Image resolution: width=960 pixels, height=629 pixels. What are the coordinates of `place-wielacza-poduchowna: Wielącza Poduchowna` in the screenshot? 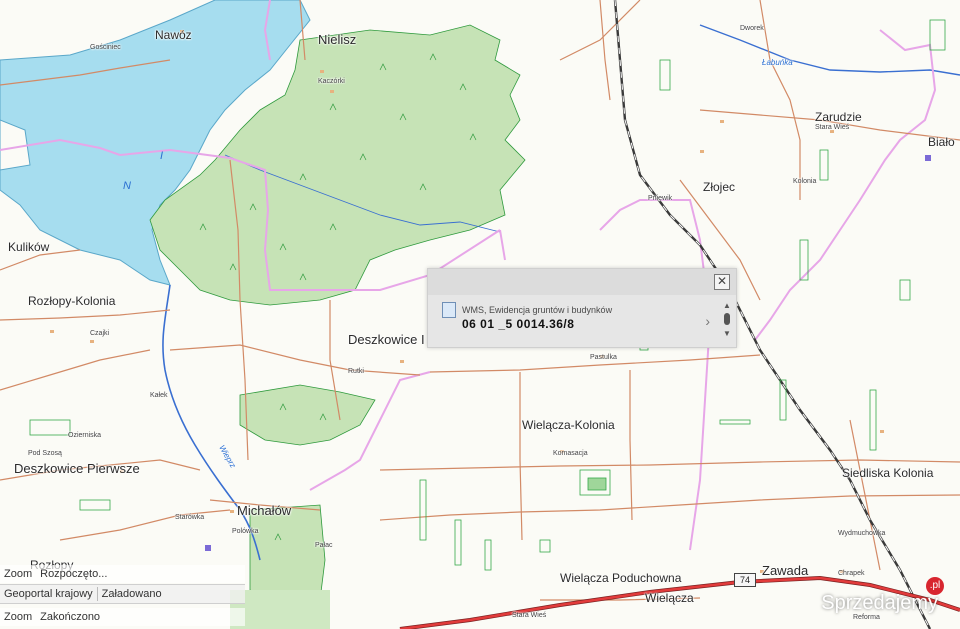 It's located at (621, 578).